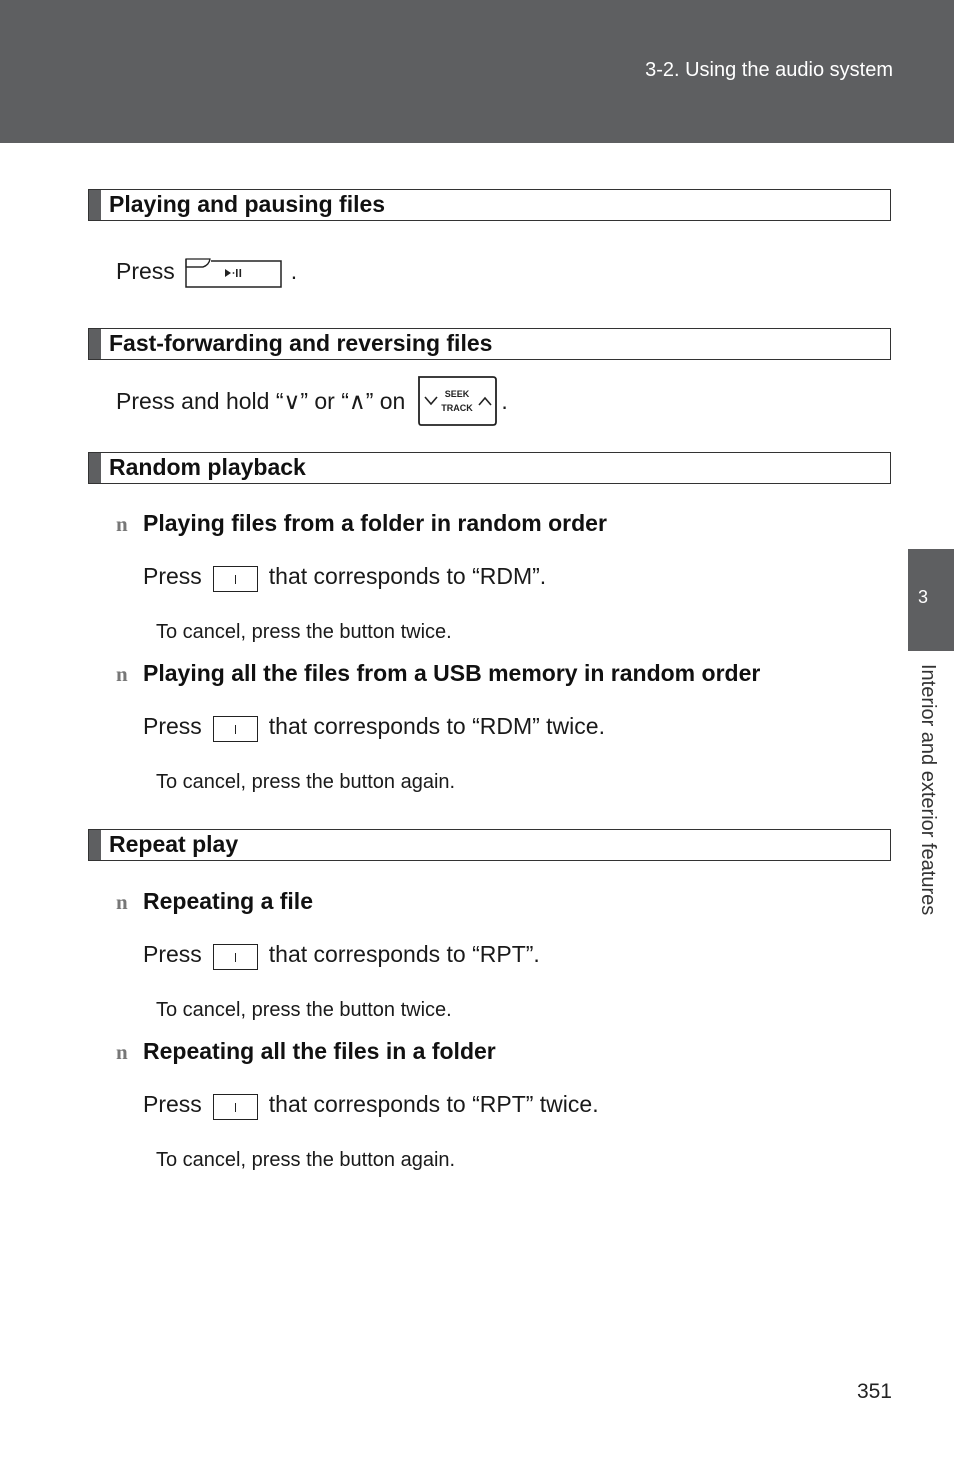 The image size is (954, 1475). Describe the element at coordinates (489, 845) in the screenshot. I see `section-heading-repeat: Repeat play` at that location.